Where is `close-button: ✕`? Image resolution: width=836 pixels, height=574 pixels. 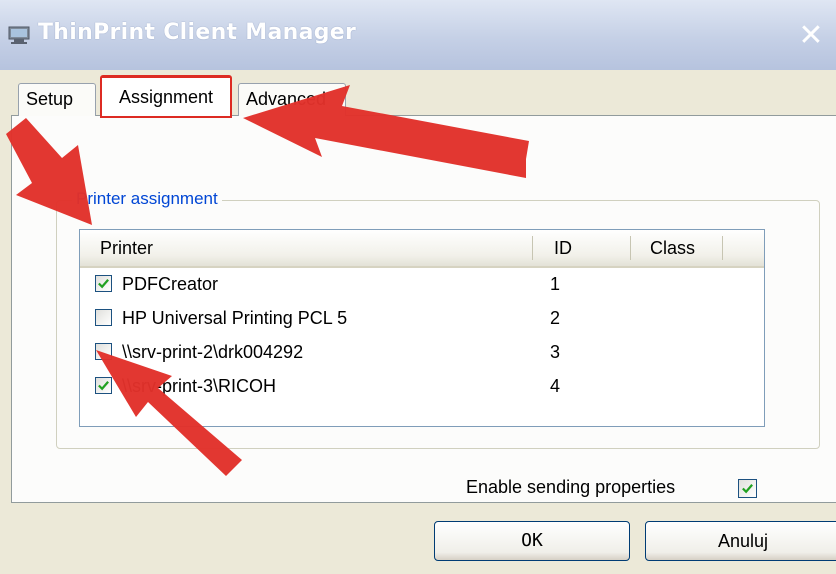 close-button: ✕ is located at coordinates (811, 36).